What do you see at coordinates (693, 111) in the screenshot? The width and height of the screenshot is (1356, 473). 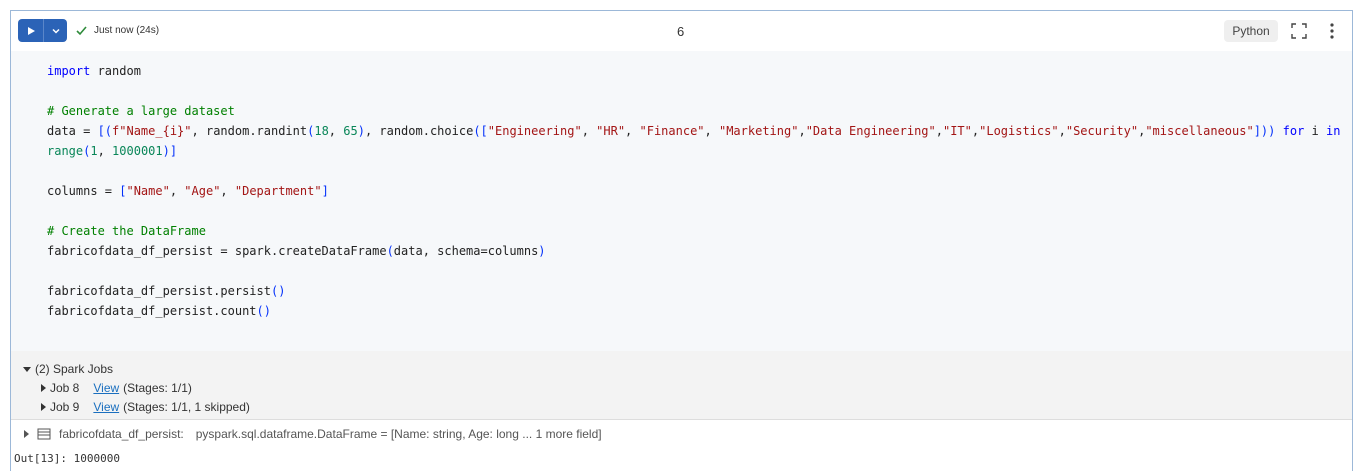 I see `code-line: # Generate a large dataset` at bounding box center [693, 111].